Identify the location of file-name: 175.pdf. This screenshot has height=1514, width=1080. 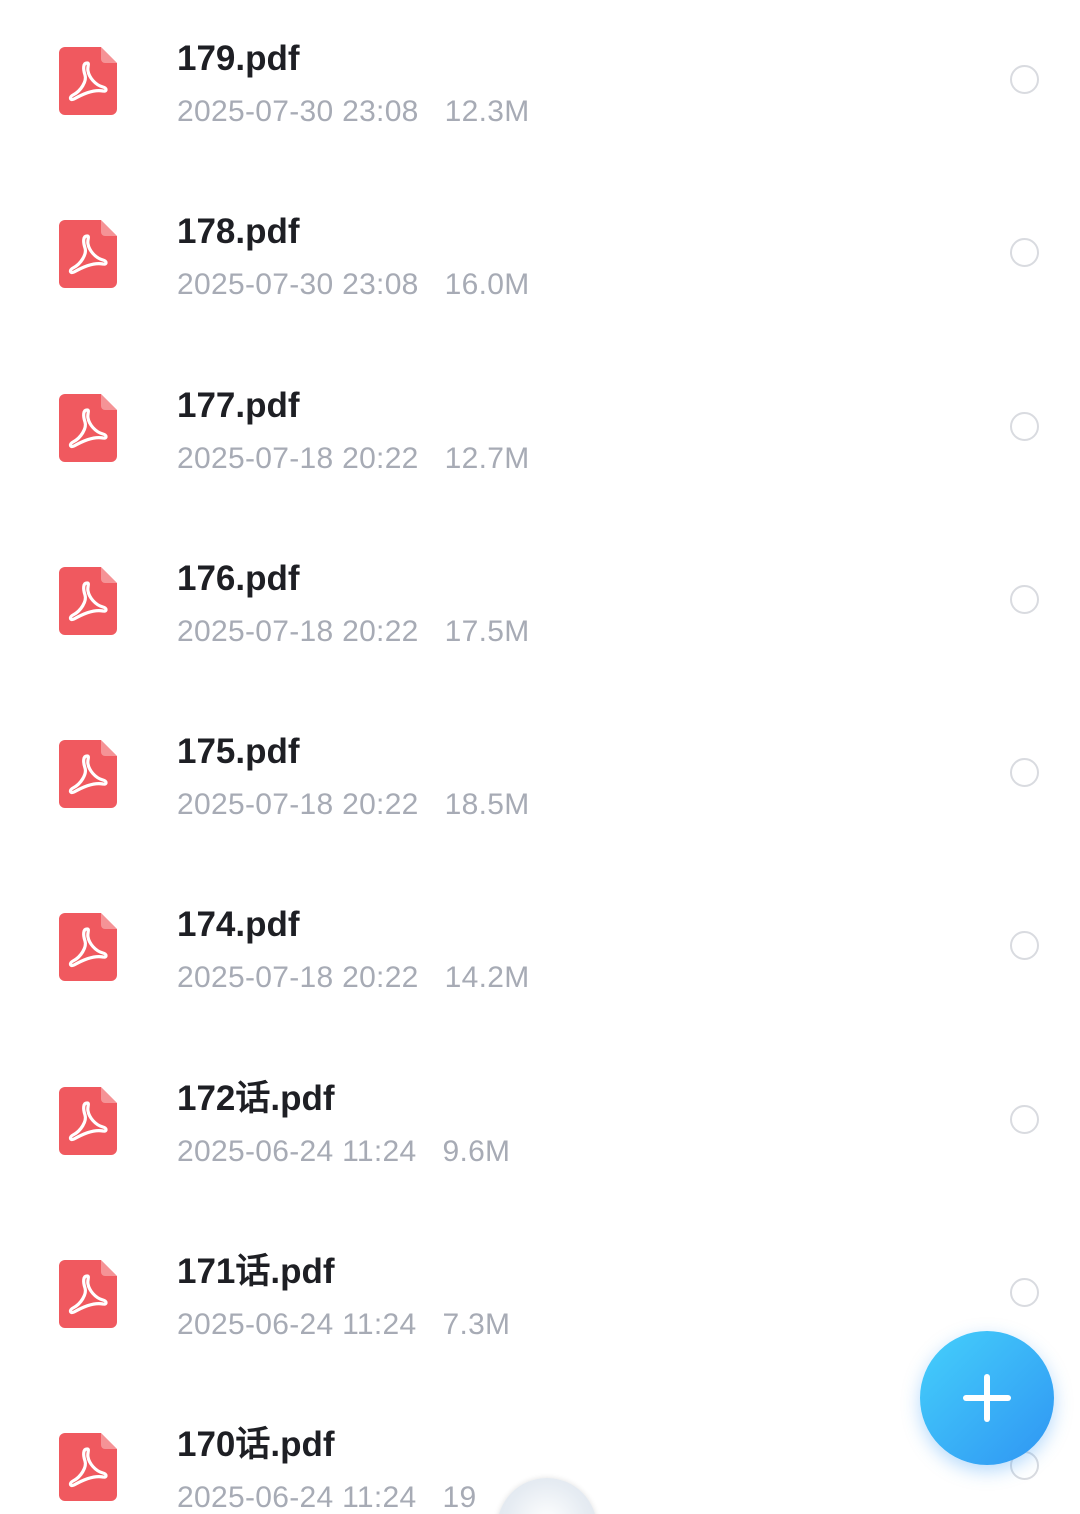
(238, 752).